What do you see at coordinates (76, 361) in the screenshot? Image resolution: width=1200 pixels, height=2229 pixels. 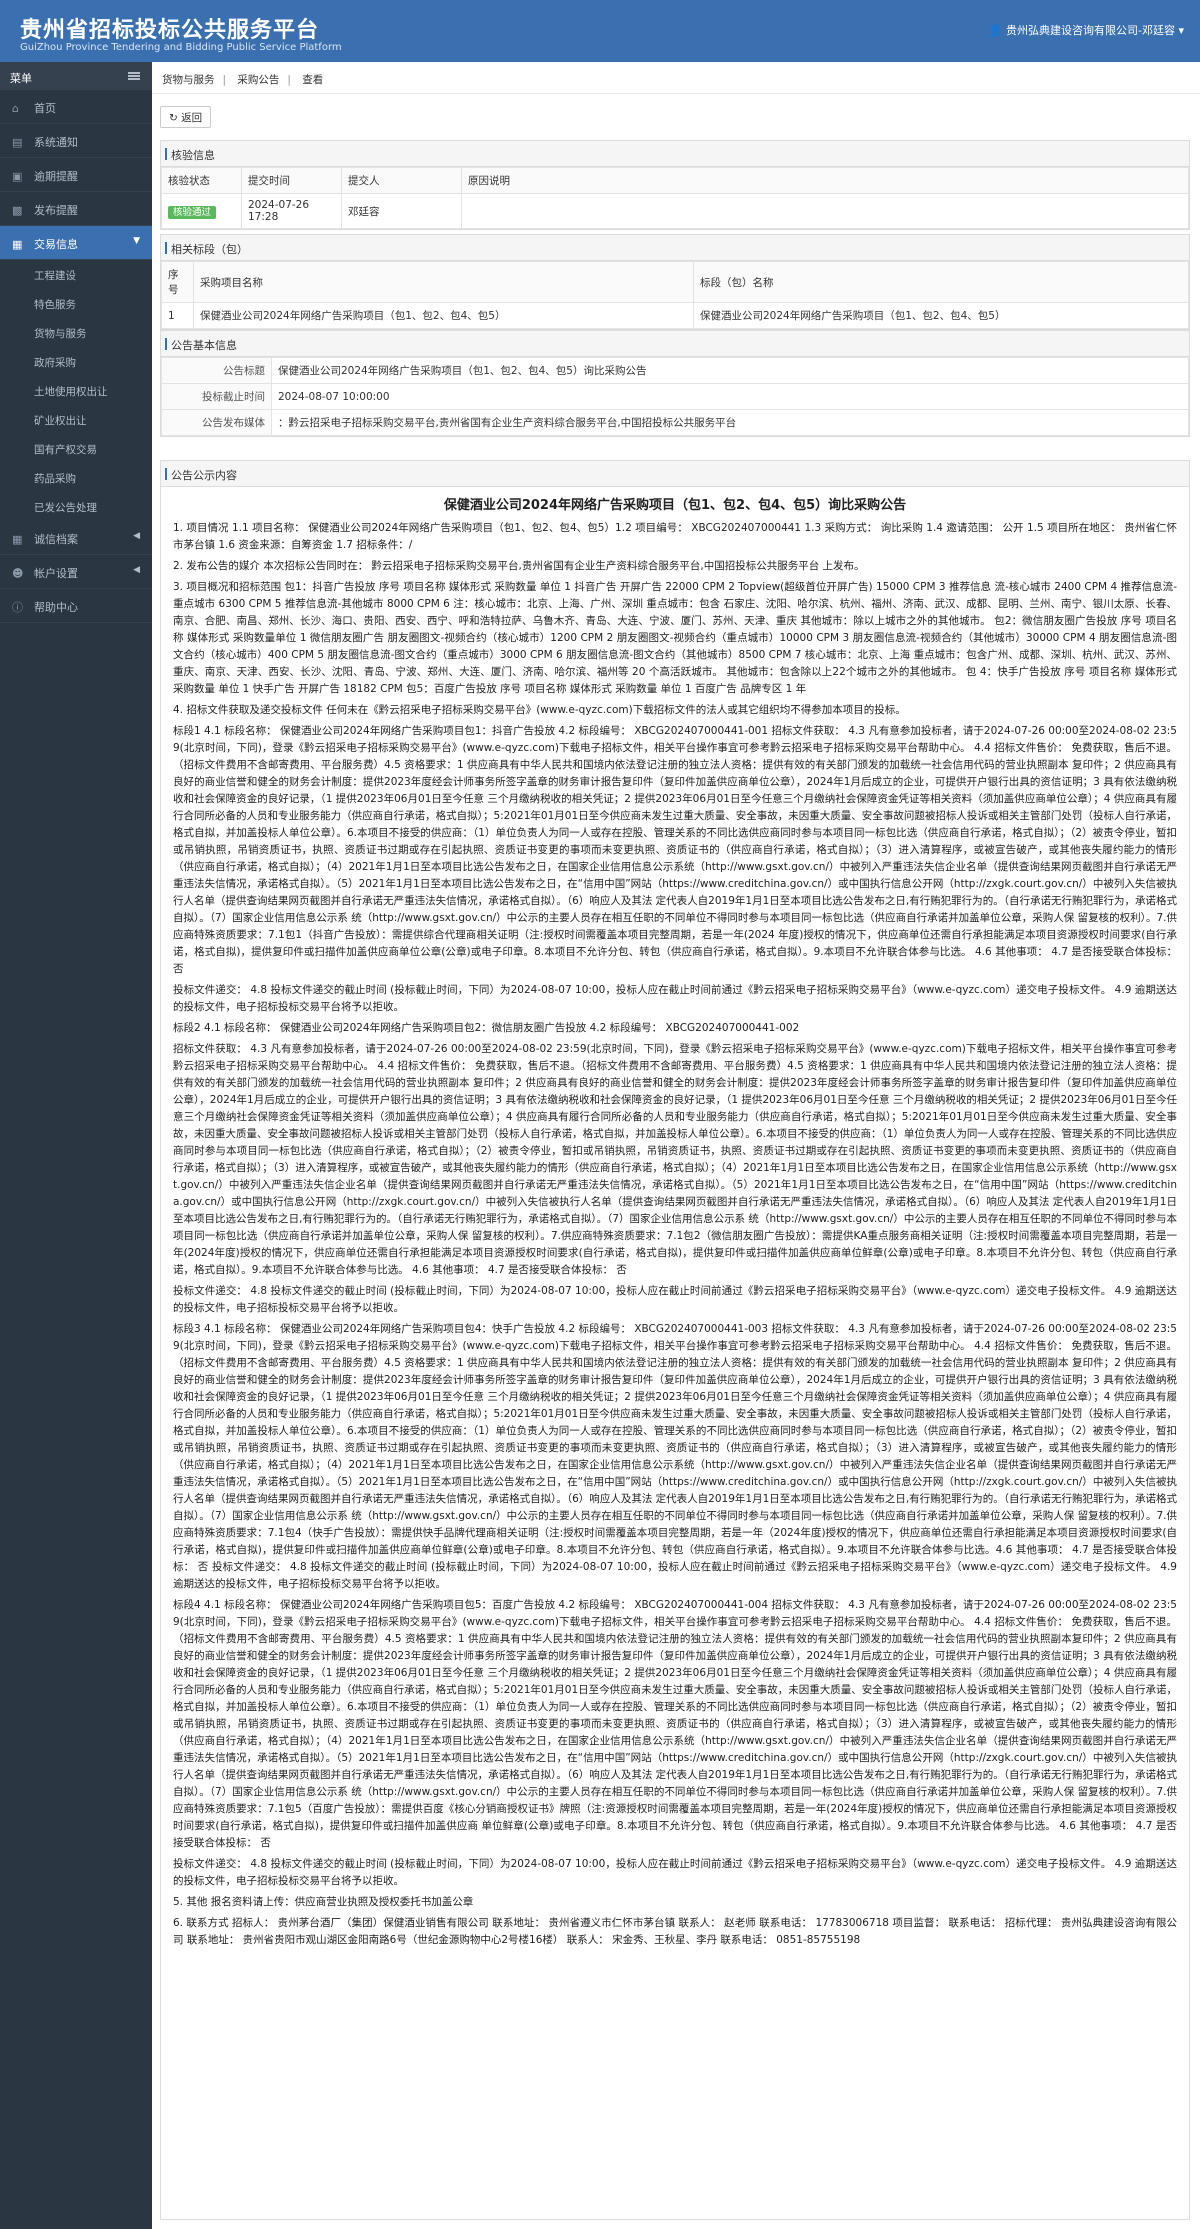 I see `sidebar-subitem-government: 政府采购` at bounding box center [76, 361].